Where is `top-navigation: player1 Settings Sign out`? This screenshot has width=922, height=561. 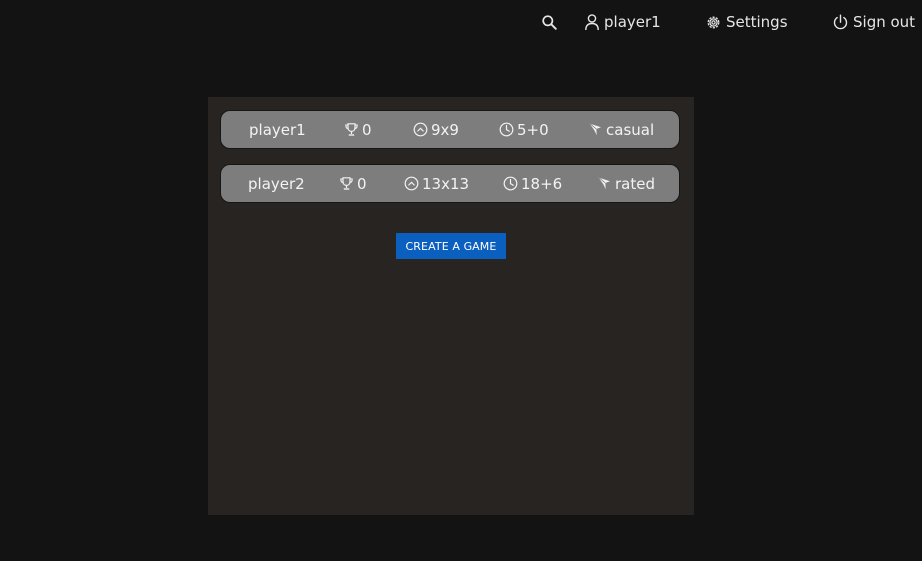
top-navigation: player1 Settings Sign out is located at coordinates (461, 22).